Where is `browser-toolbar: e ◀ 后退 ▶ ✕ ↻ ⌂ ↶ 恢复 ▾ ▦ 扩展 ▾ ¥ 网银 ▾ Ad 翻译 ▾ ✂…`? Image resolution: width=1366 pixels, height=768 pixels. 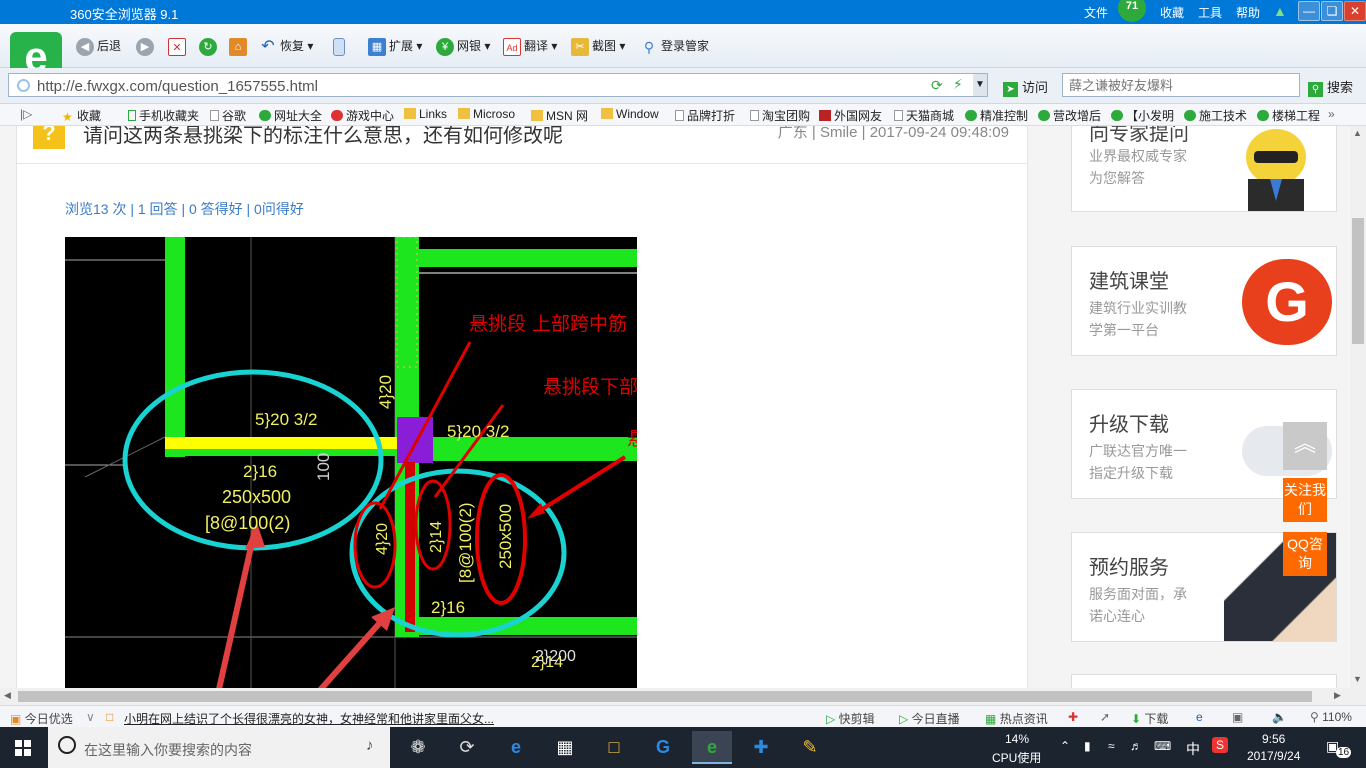
browser-toolbar: e ◀ 后退 ▶ ✕ ↻ ⌂ ↶ 恢复 ▾ ▦ 扩展 ▾ ¥ 网银 ▾ Ad 翻译 ▾ ✂… is located at coordinates (683, 54).